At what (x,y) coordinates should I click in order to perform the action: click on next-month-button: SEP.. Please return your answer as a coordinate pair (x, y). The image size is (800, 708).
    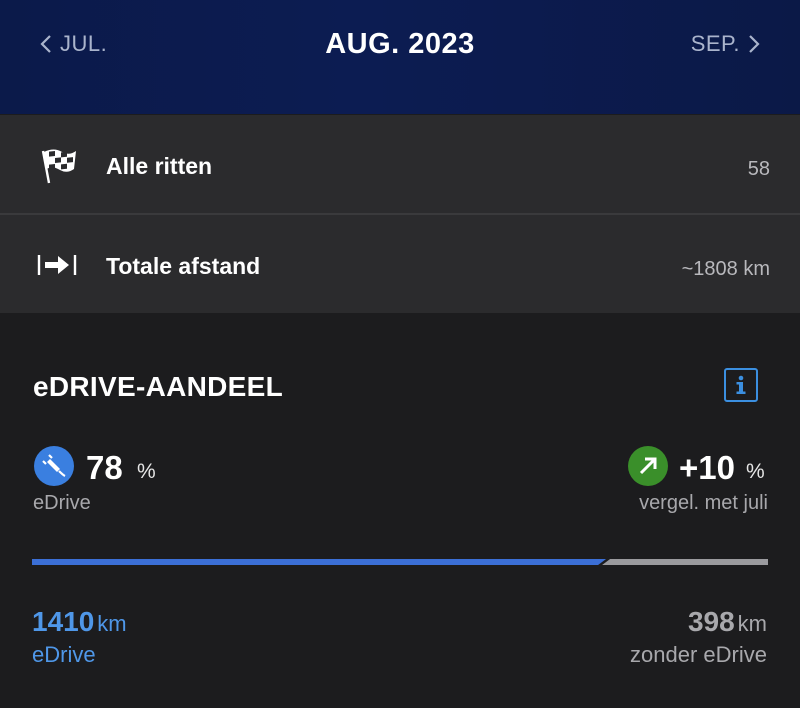
    Looking at the image, I should click on (725, 44).